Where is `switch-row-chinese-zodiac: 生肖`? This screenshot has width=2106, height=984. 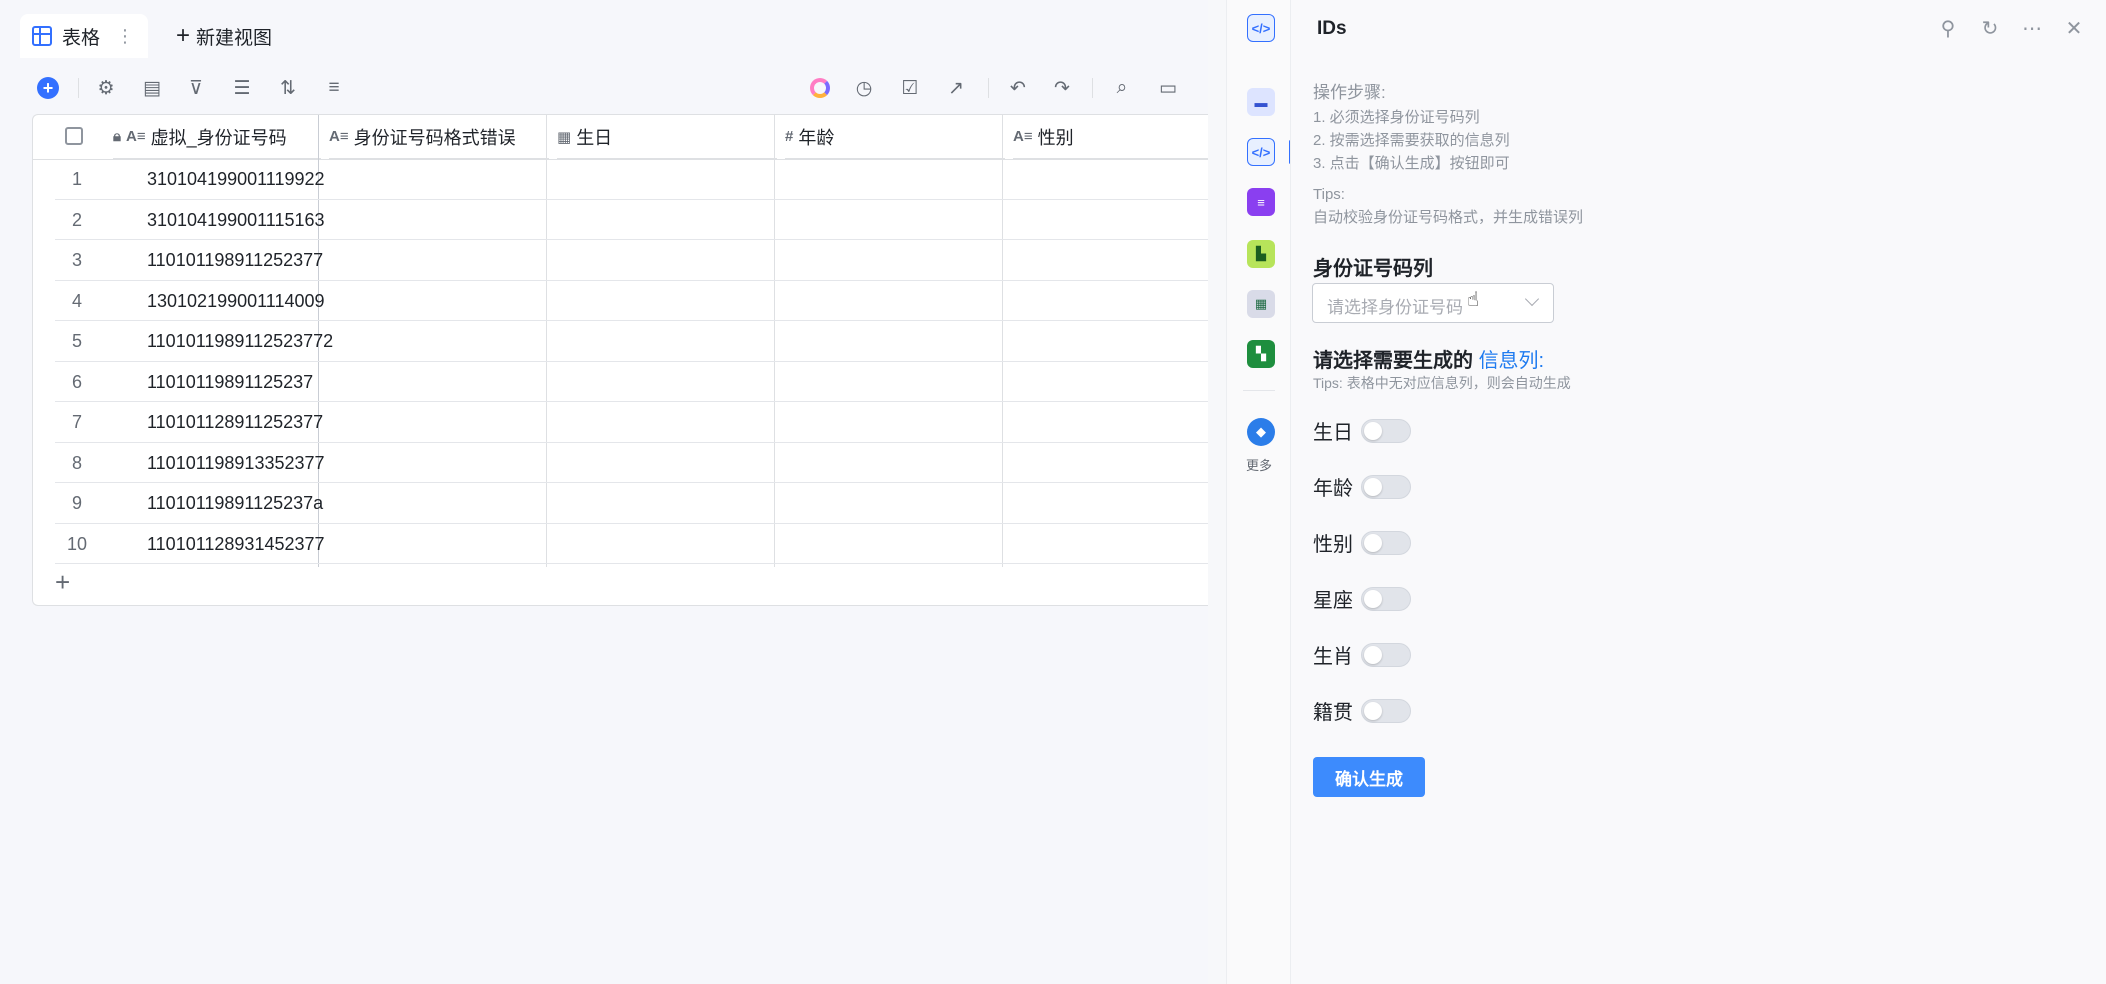
switch-row-chinese-zodiac: 生肖 is located at coordinates (1362, 654).